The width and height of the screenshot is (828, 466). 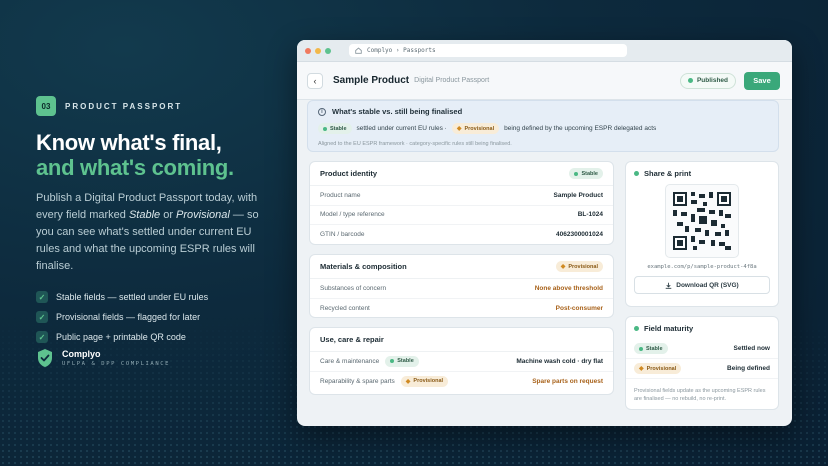 What do you see at coordinates (401, 128) in the screenshot?
I see `stable-description: settled under current EU rules ·` at bounding box center [401, 128].